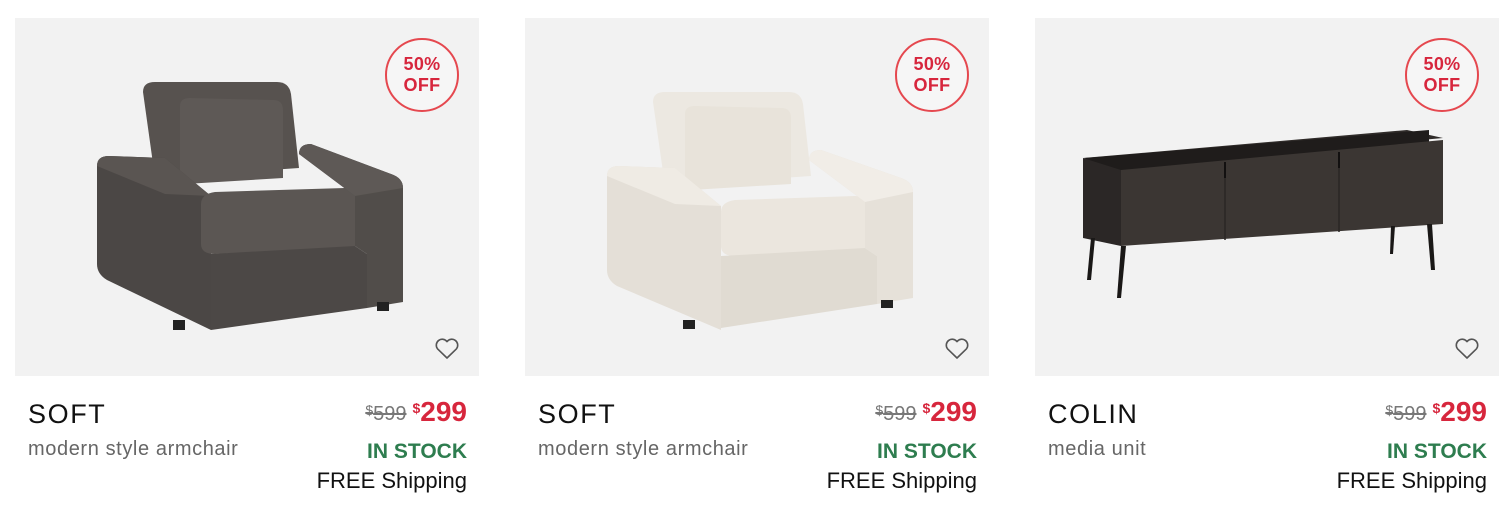 Image resolution: width=1503 pixels, height=531 pixels. Describe the element at coordinates (1093, 414) in the screenshot. I see `product-name: COLIN` at that location.